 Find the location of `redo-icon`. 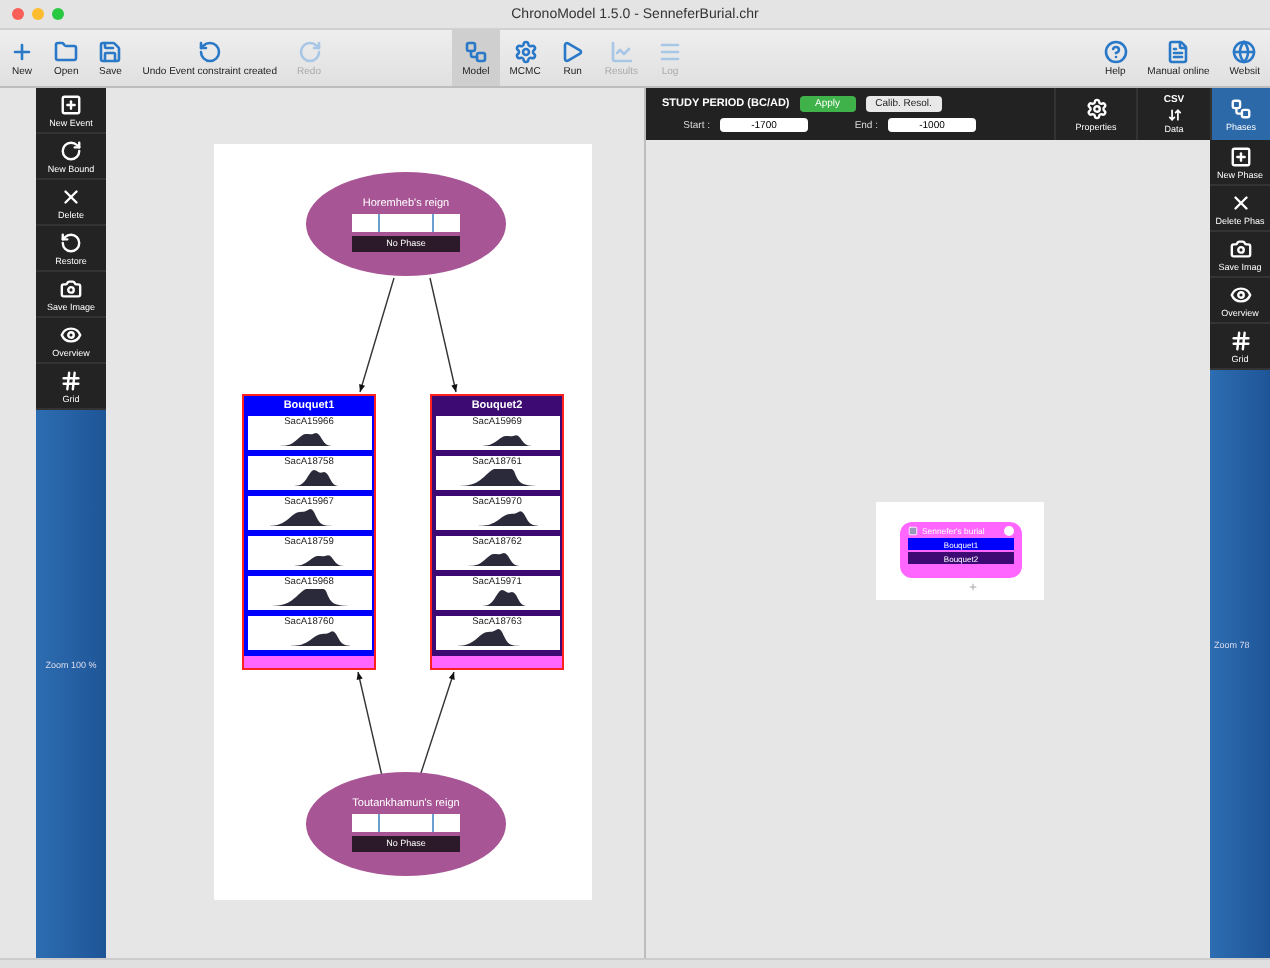

redo-icon is located at coordinates (309, 51).